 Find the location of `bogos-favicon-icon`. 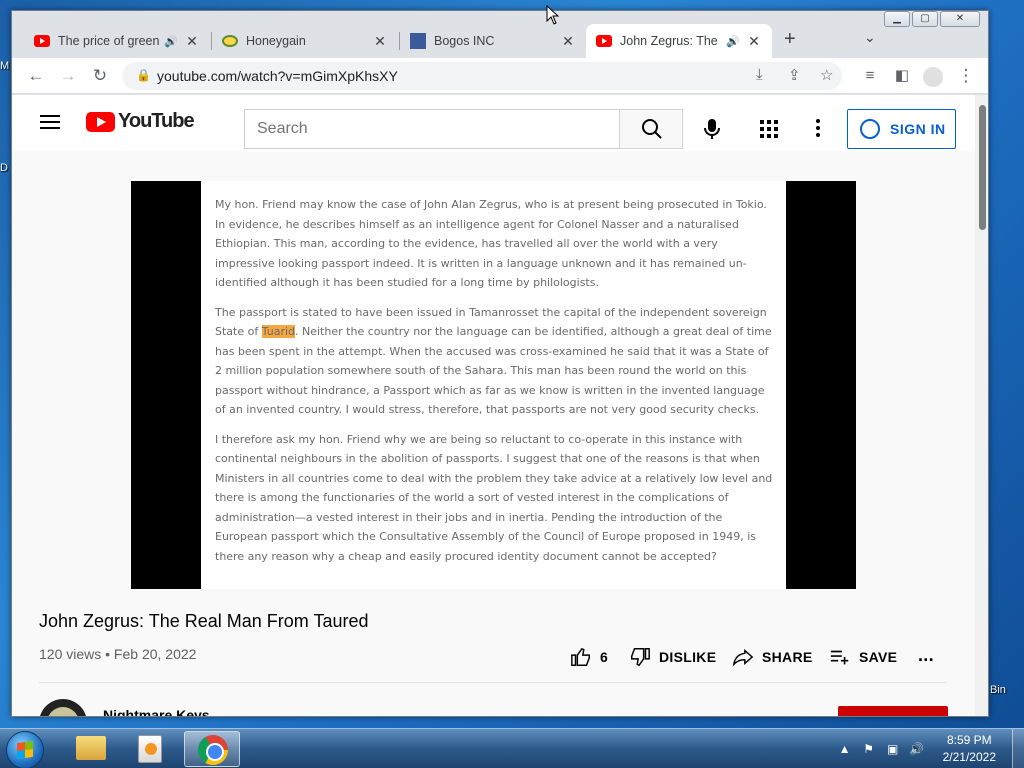

bogos-favicon-icon is located at coordinates (418, 41).